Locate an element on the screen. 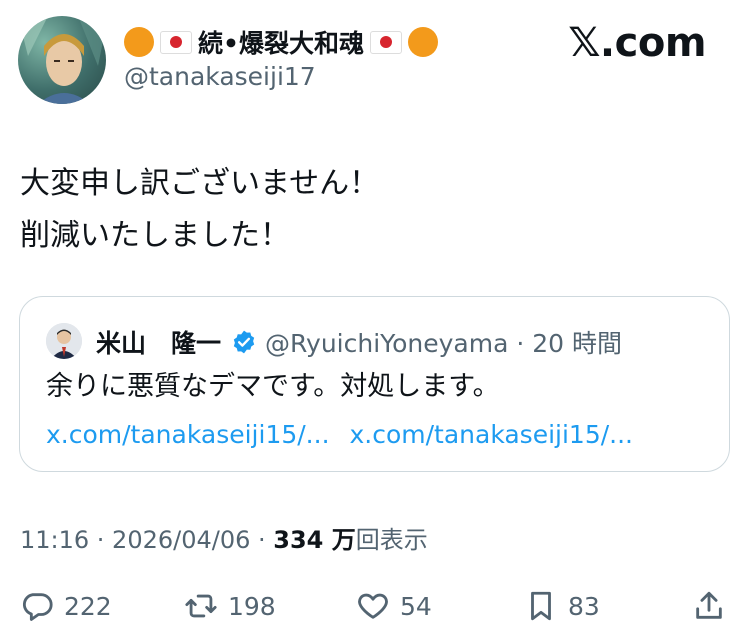 The width and height of the screenshot is (750, 642). action-bar: 222 198 54 83 is located at coordinates (376, 606).